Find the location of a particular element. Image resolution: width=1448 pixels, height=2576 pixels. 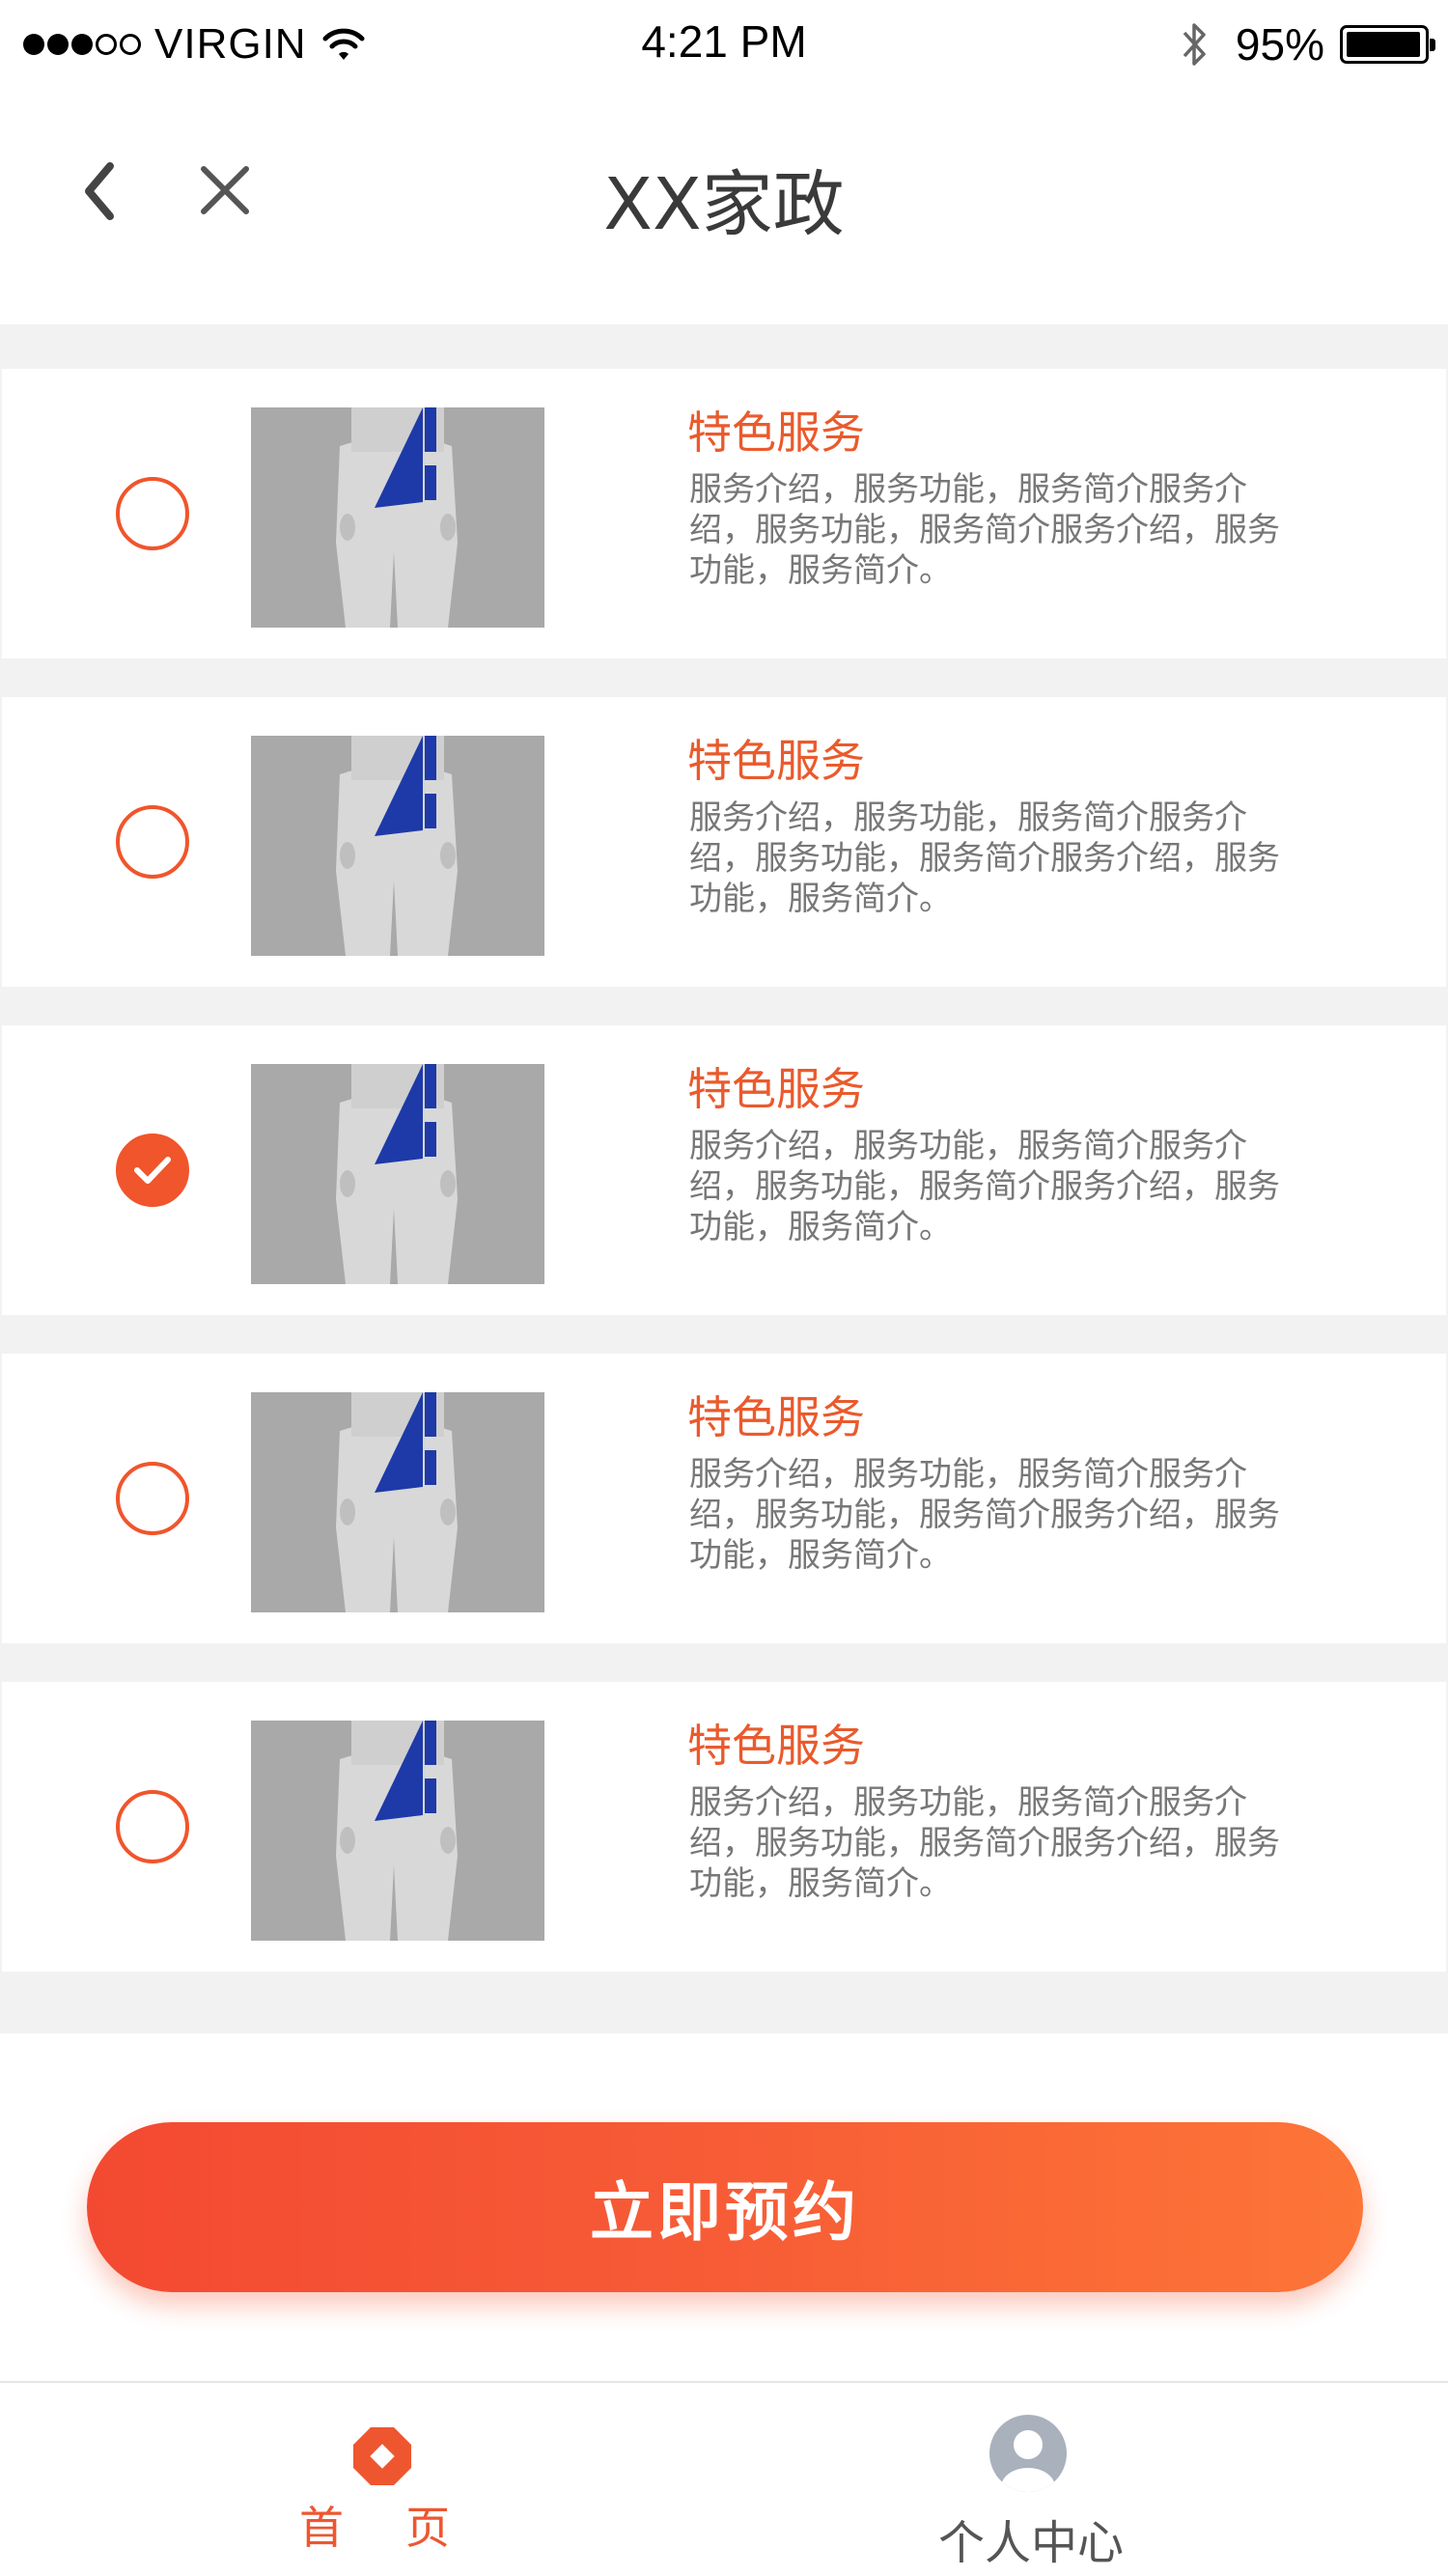

tab-profile-label: 个人中心 is located at coordinates (1032, 2543).